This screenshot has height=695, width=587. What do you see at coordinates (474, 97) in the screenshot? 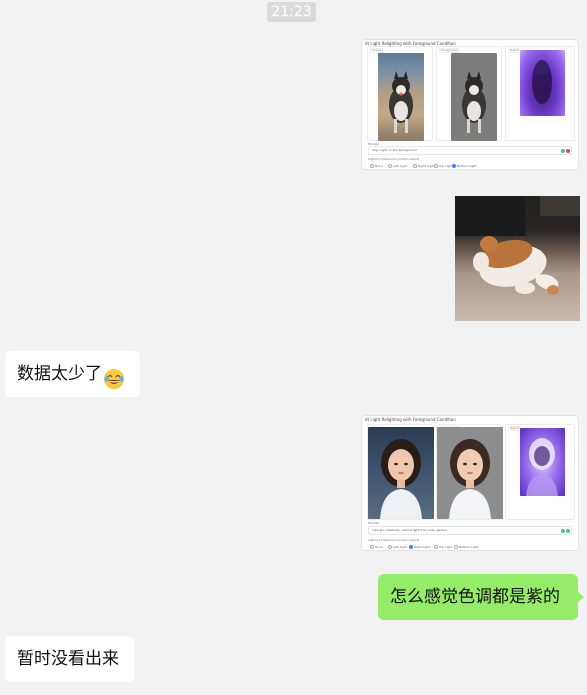
I see `dog-foreground-image` at bounding box center [474, 97].